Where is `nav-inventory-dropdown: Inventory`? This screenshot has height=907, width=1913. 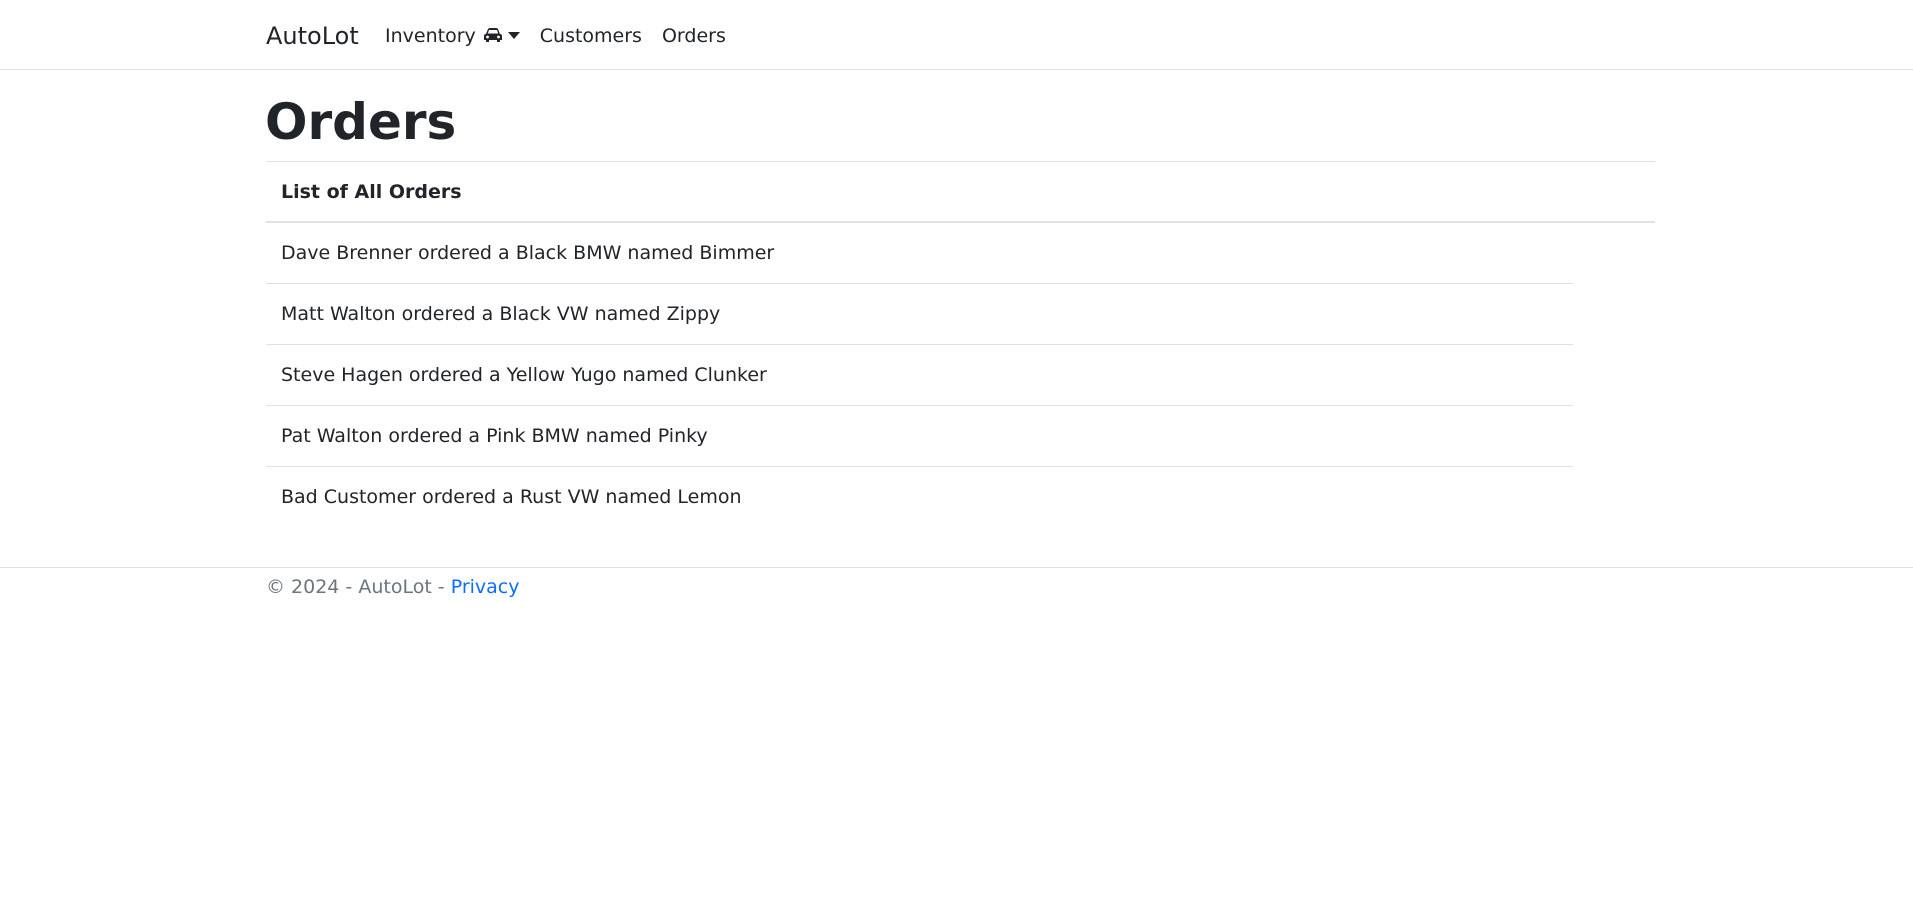 nav-inventory-dropdown: Inventory is located at coordinates (452, 36).